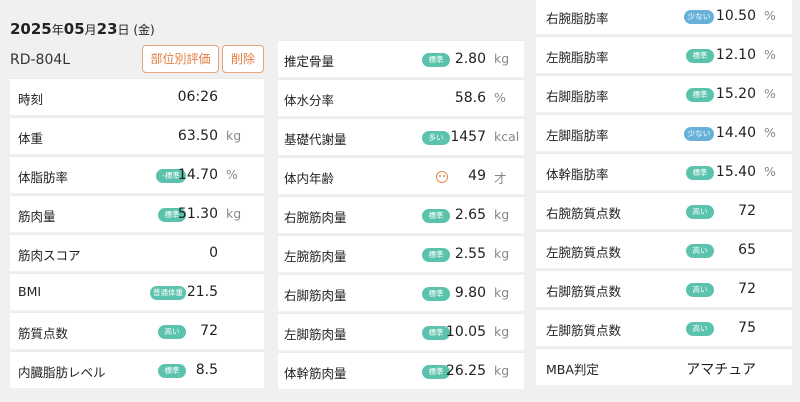 This screenshot has width=800, height=402. Describe the element at coordinates (401, 370) in the screenshot. I see `metric-row: 体幹筋肉量 標準 26.25 kg` at that location.